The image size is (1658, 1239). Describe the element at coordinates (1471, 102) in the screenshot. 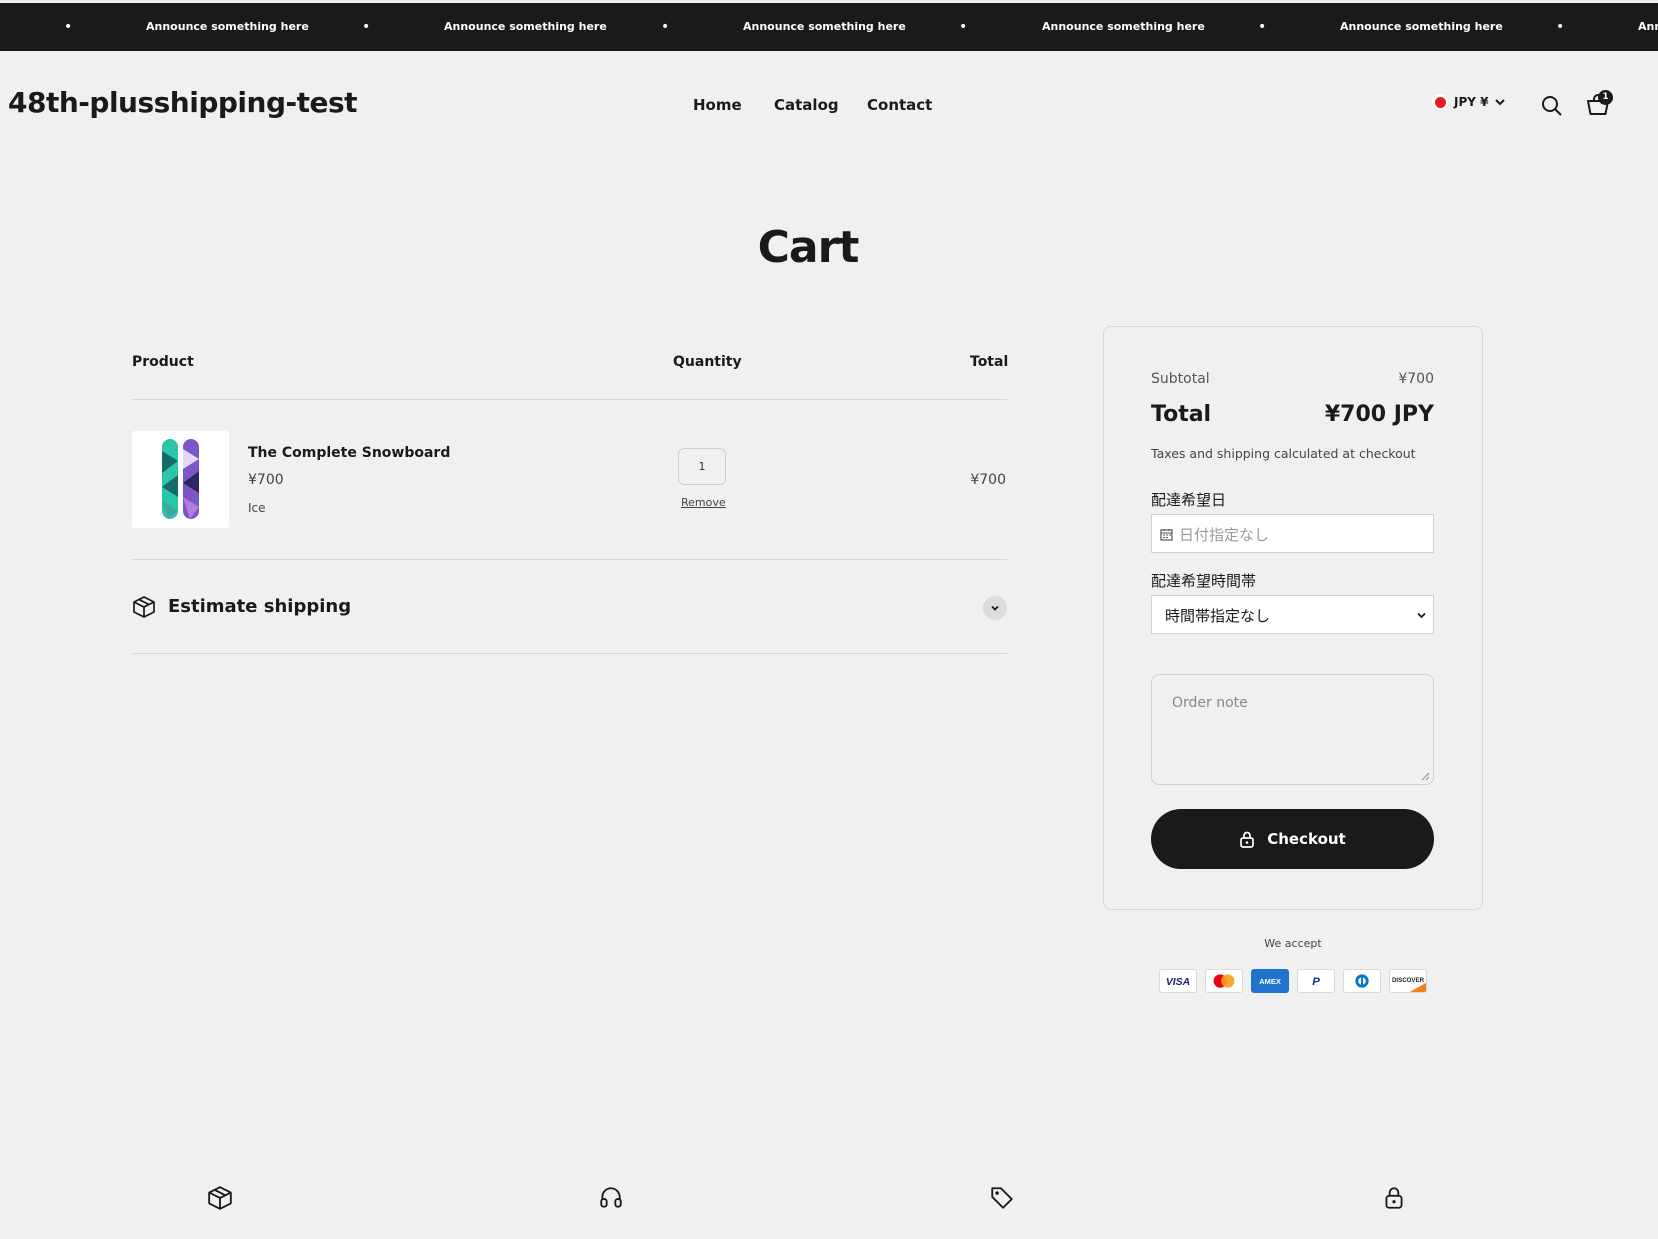

I see `currency-label: JPY ¥` at that location.